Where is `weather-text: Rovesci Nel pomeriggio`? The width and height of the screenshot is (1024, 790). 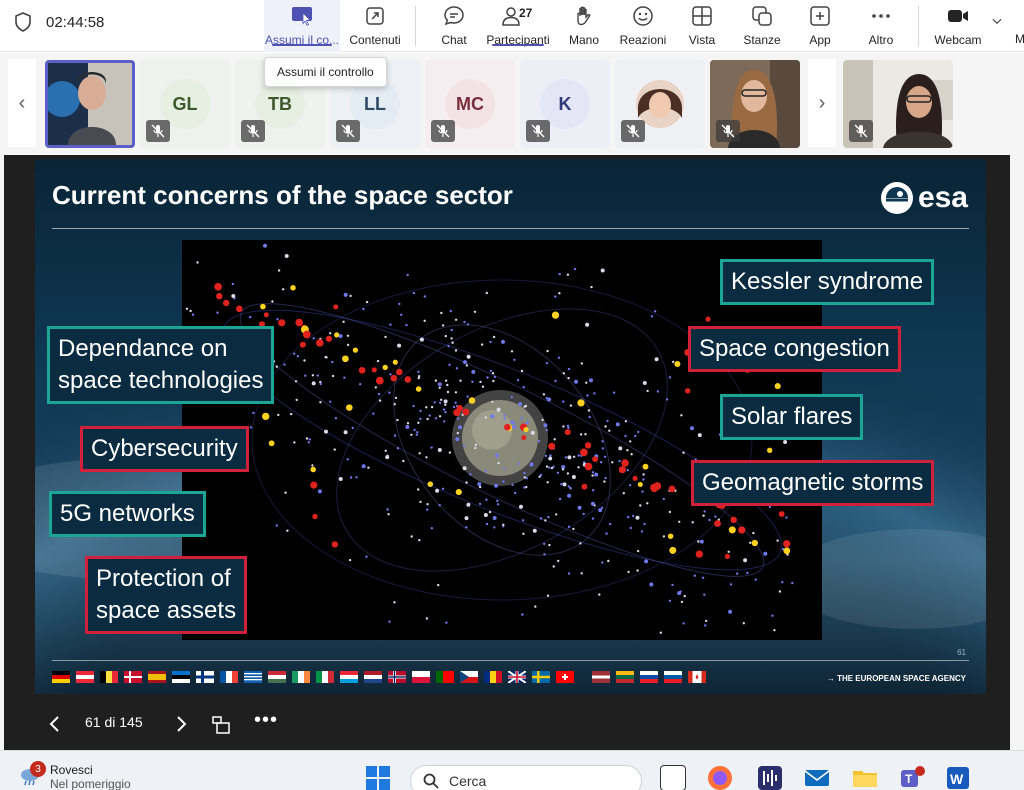
weather-text: Rovesci Nel pomeriggio is located at coordinates (90, 776).